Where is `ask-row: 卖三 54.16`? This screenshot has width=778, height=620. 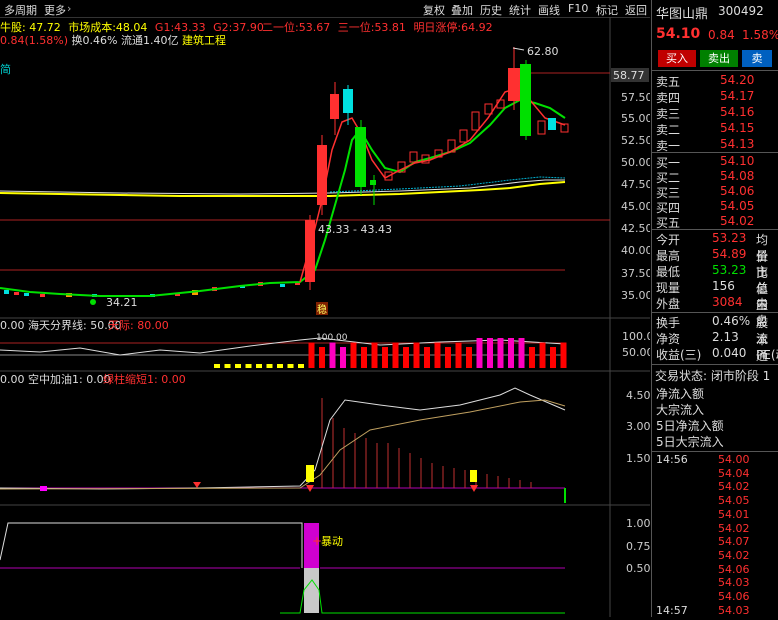 ask-row: 卖三 54.16 is located at coordinates (715, 112).